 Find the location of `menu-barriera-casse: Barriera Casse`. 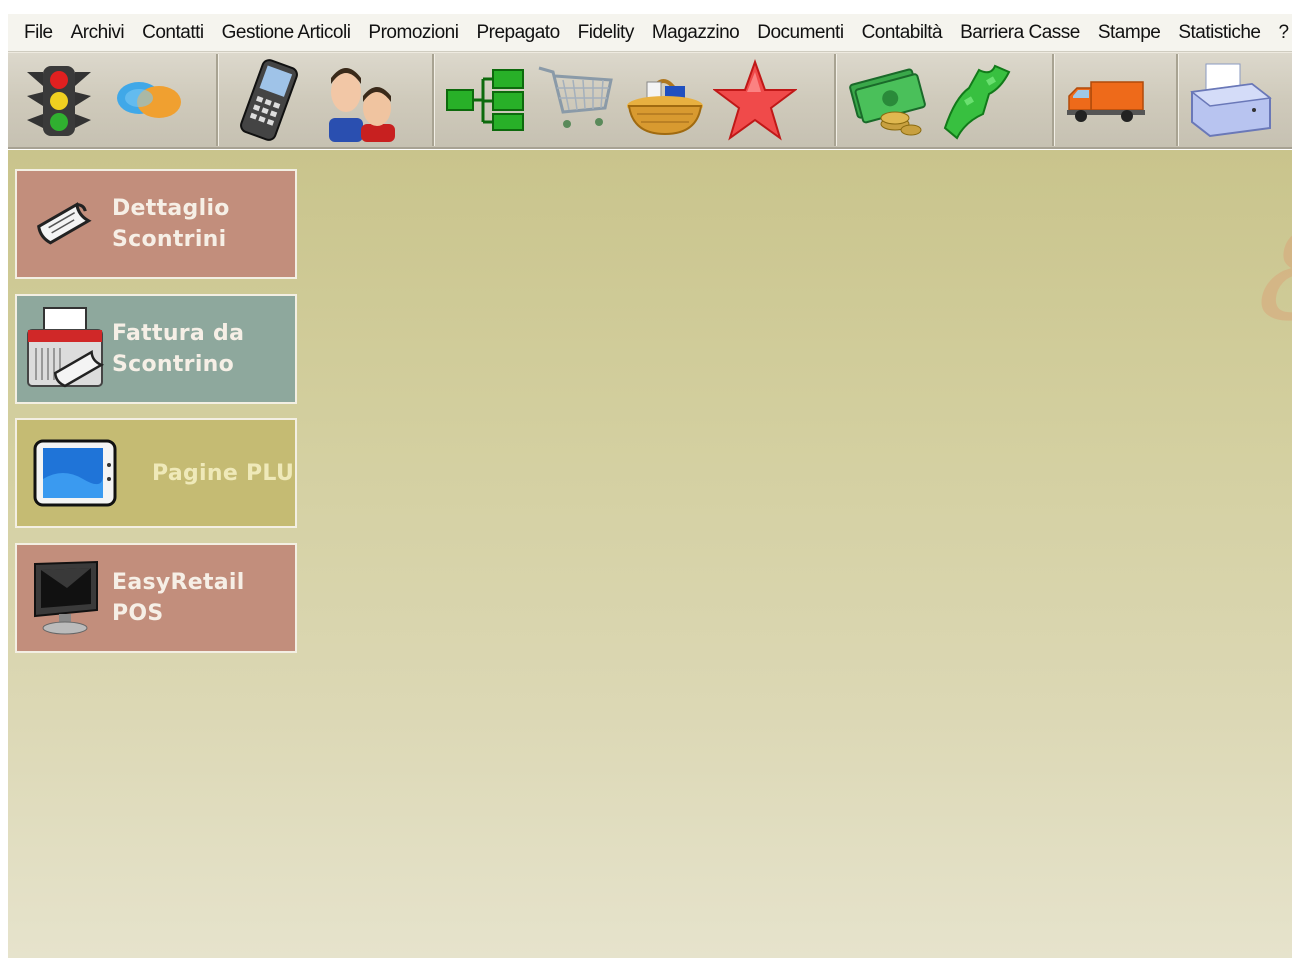

menu-barriera-casse: Barriera Casse is located at coordinates (1020, 33).